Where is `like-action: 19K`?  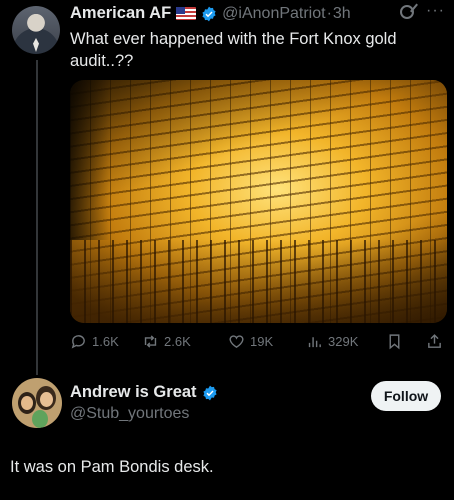 like-action: 19K is located at coordinates (250, 341).